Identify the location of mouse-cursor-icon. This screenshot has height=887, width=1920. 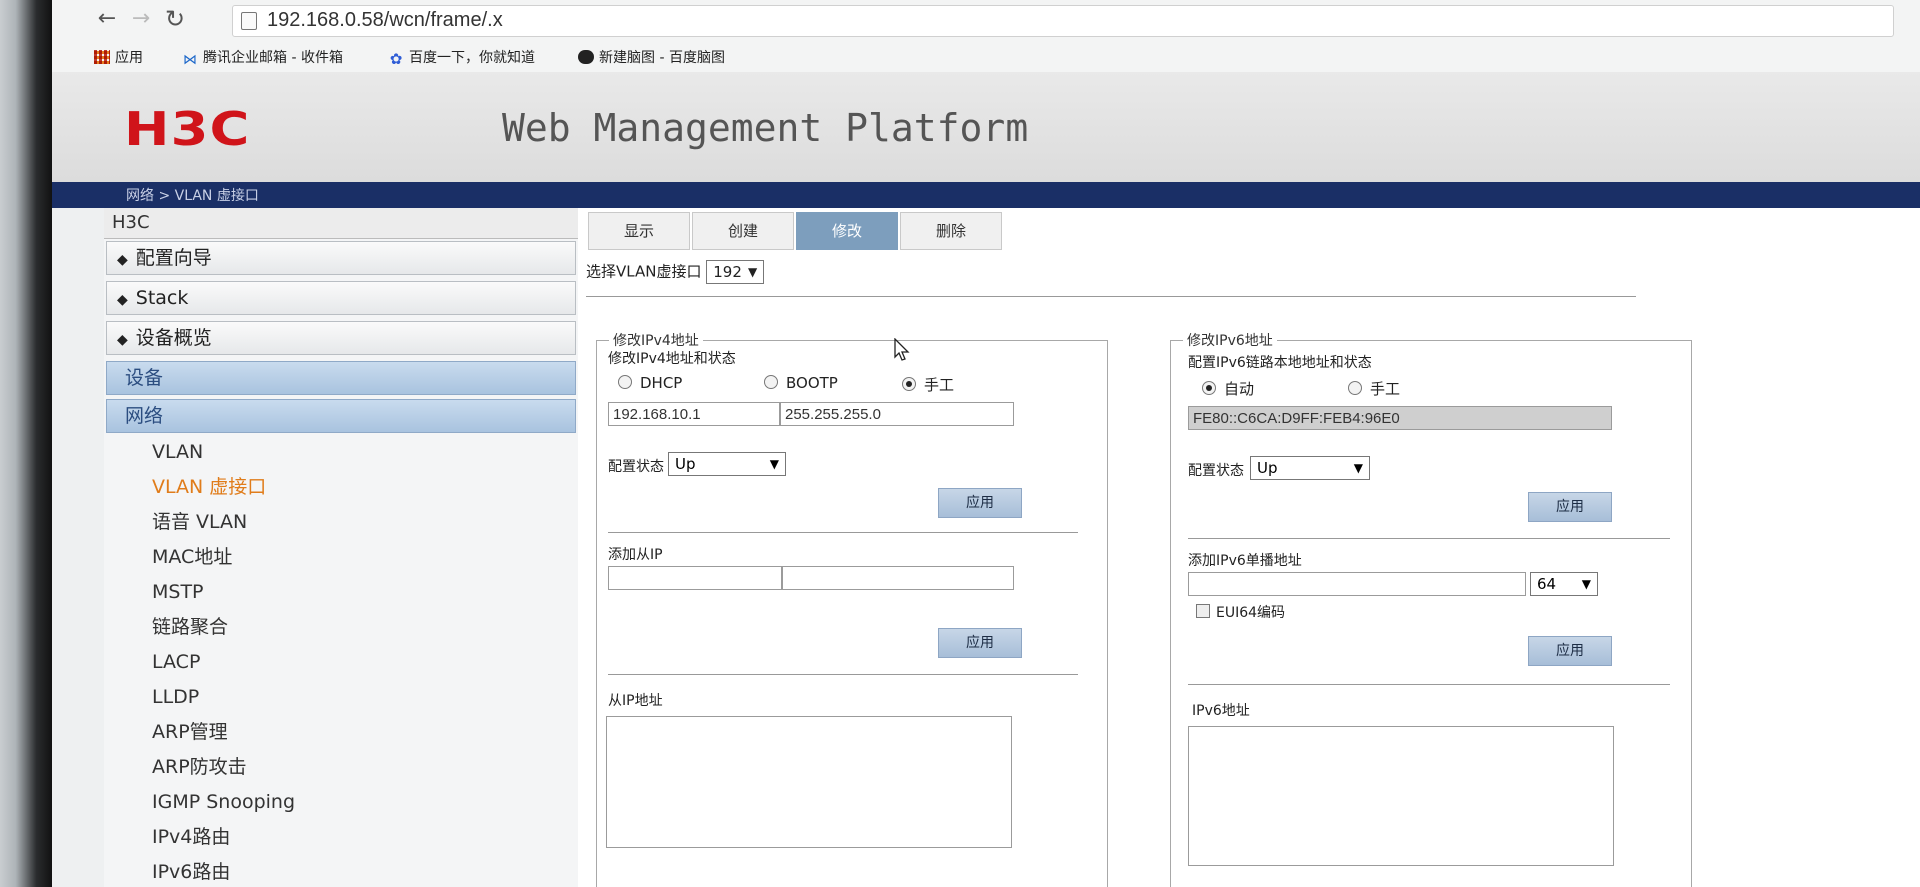
(902, 349).